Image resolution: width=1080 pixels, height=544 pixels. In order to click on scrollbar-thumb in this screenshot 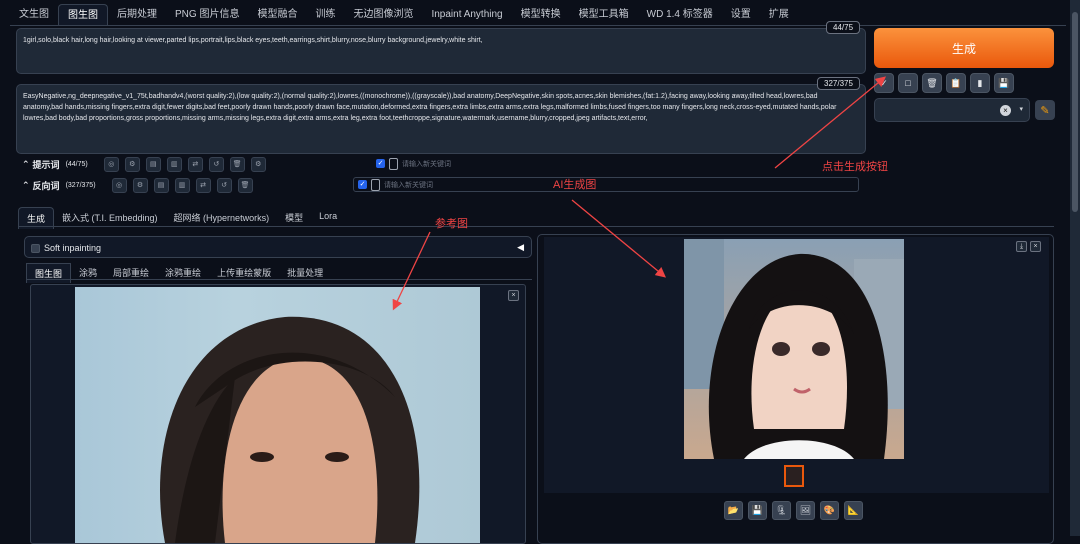, I will do `click(1075, 112)`.